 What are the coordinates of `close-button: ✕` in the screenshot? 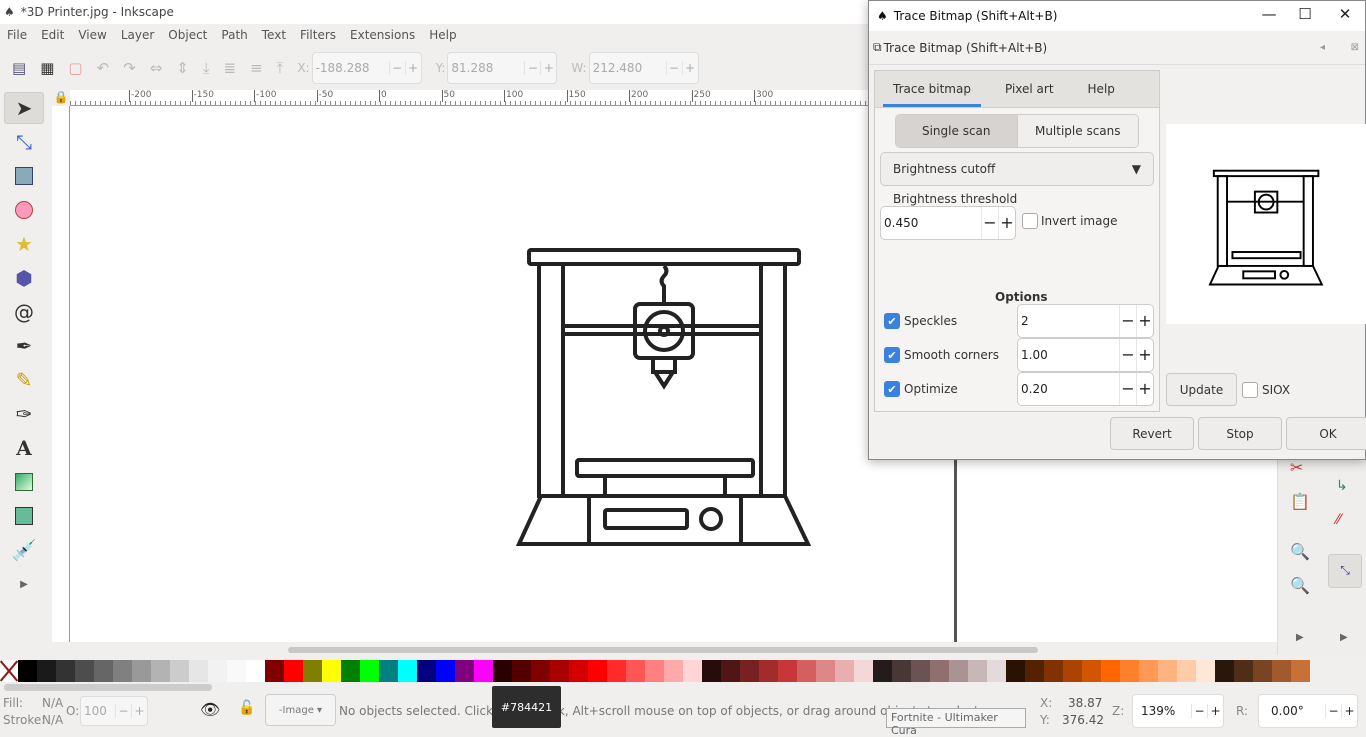 It's located at (1345, 14).